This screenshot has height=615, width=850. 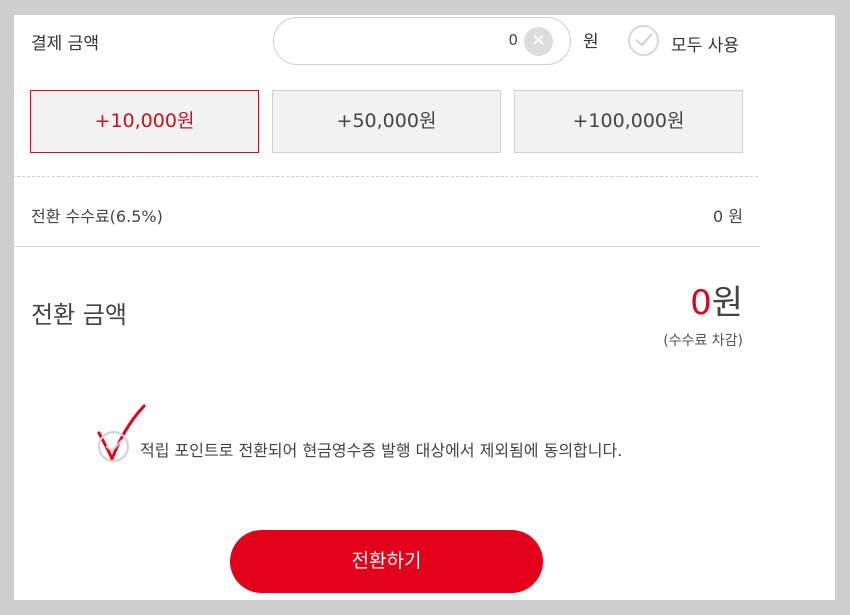 What do you see at coordinates (727, 303) in the screenshot?
I see `conversion-amount-unit: 원` at bounding box center [727, 303].